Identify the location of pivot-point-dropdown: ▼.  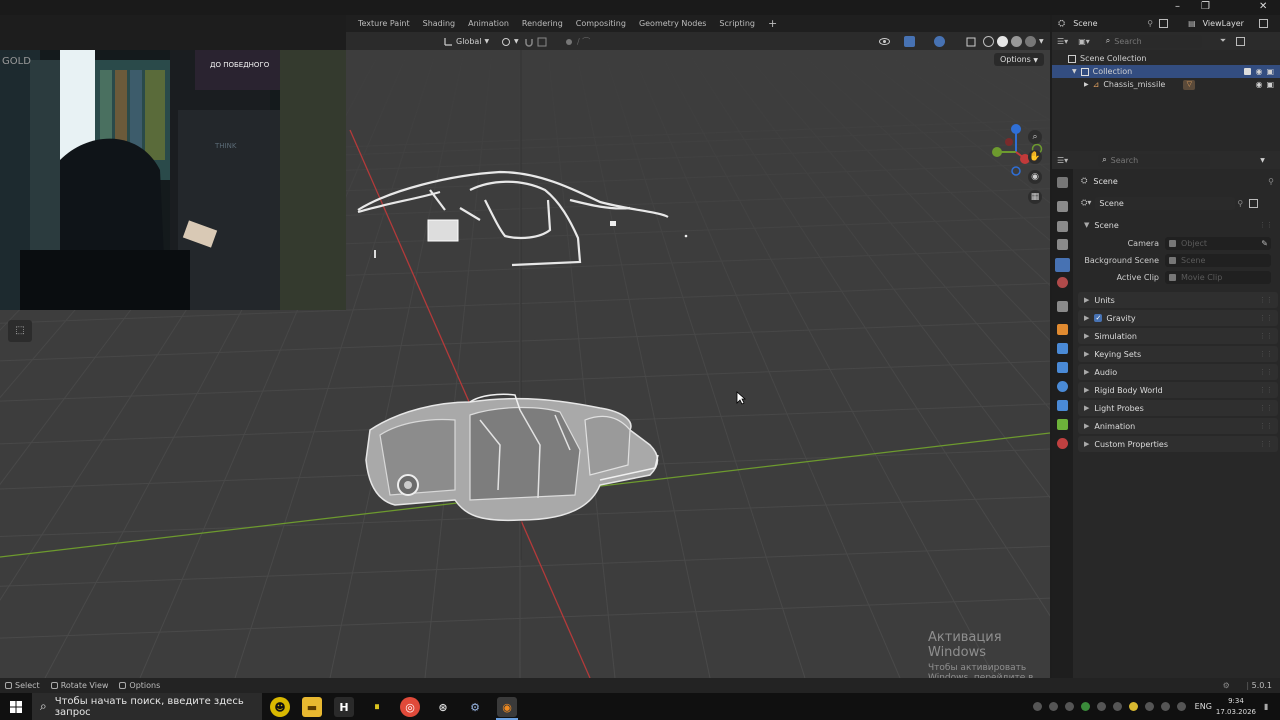
(510, 41).